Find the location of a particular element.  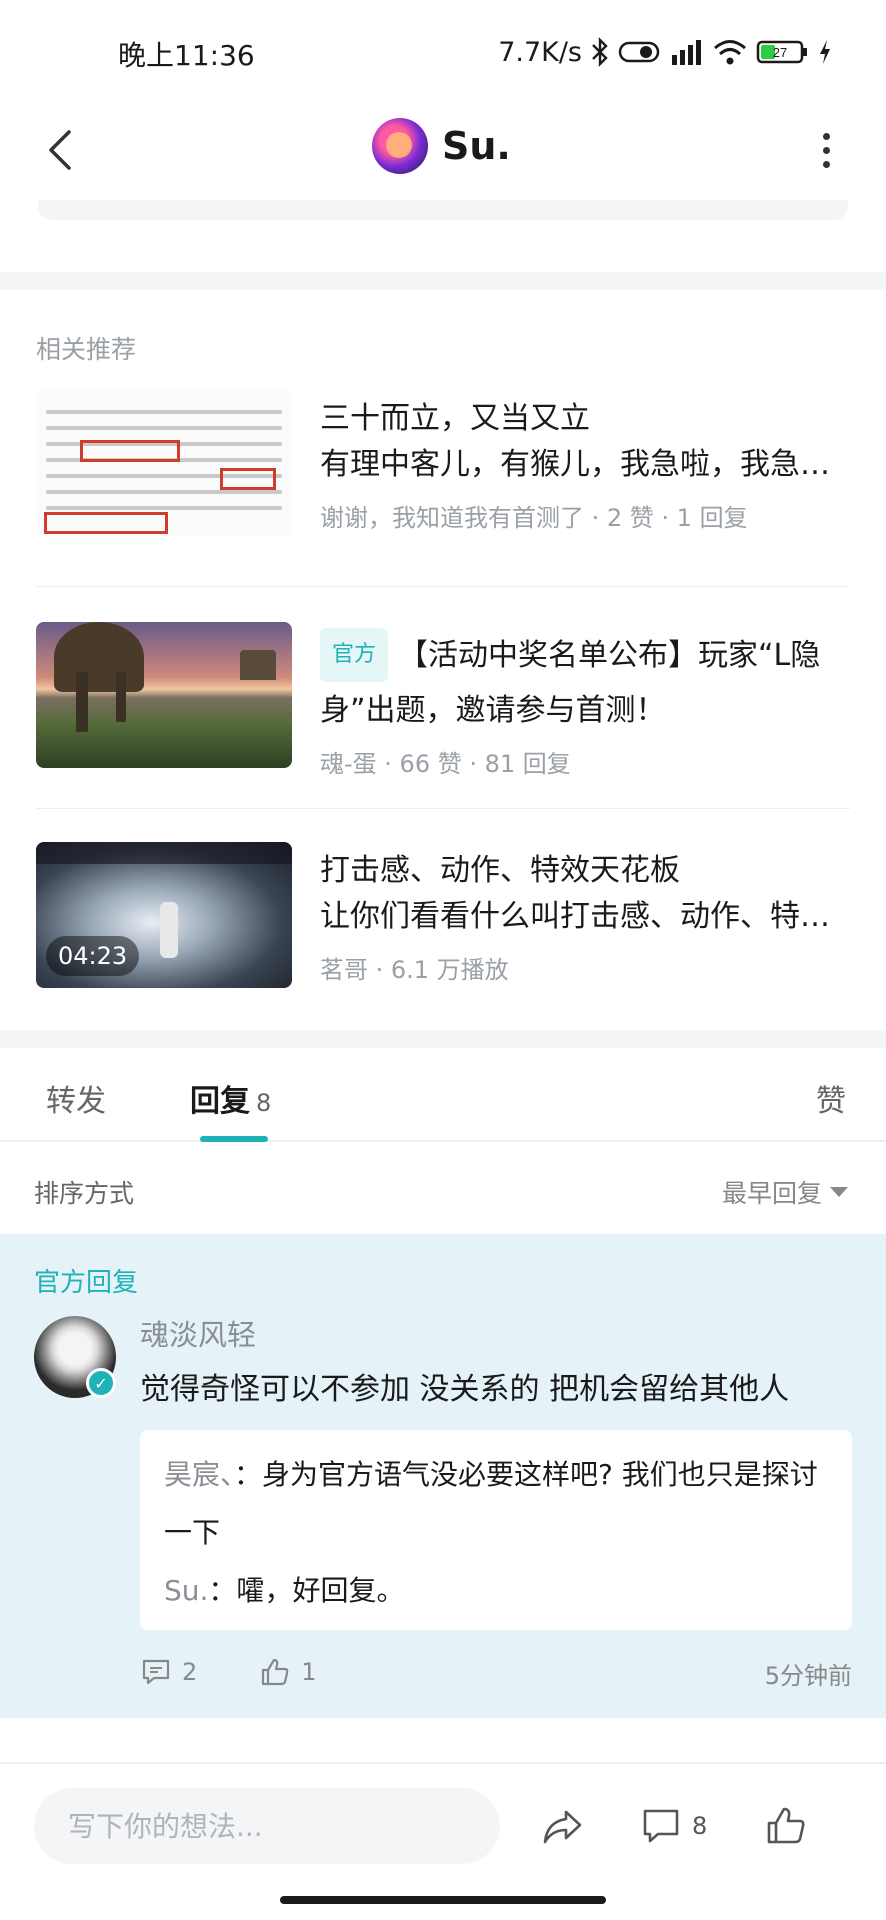

battery-icon: 27 is located at coordinates (781, 52).